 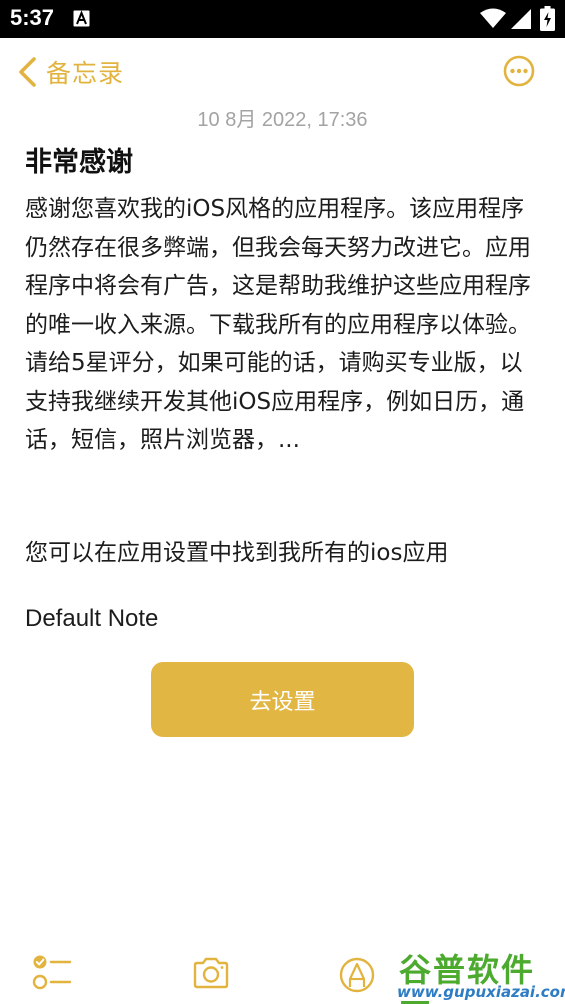 I want to click on note-title: 非常感谢, so click(x=79, y=159).